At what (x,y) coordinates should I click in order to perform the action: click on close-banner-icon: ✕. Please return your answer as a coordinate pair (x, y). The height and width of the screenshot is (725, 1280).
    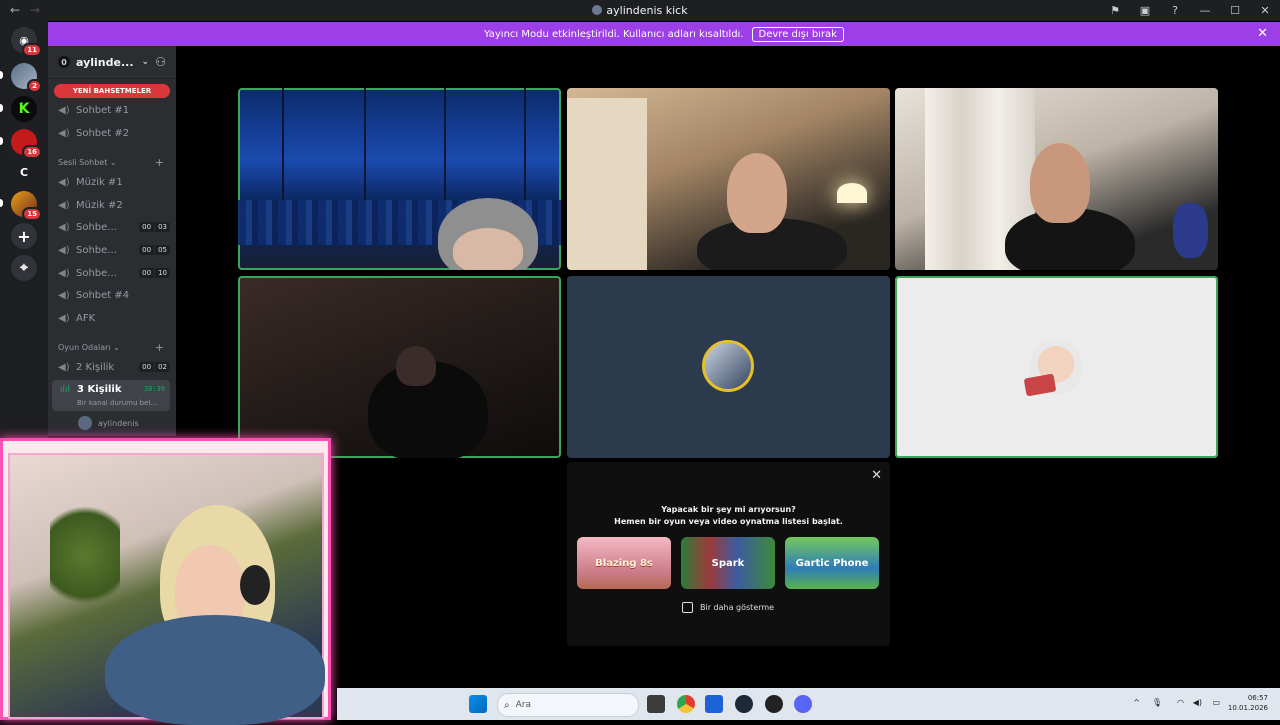
    Looking at the image, I should click on (1262, 33).